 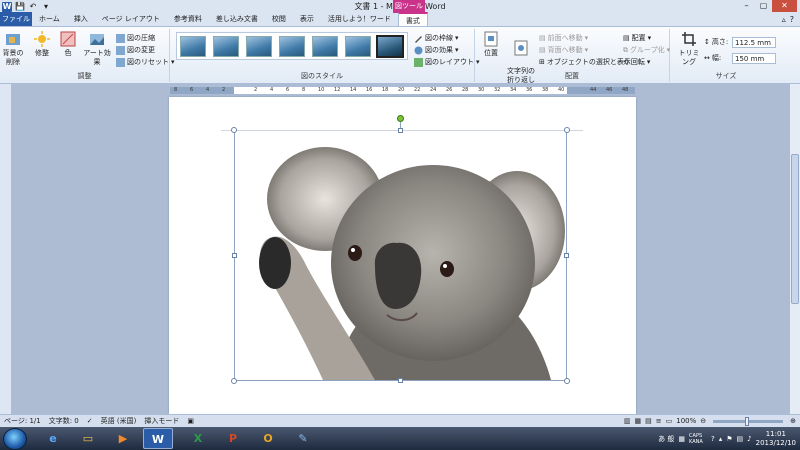 What do you see at coordinates (400, 118) in the screenshot?
I see `rotation-handle` at bounding box center [400, 118].